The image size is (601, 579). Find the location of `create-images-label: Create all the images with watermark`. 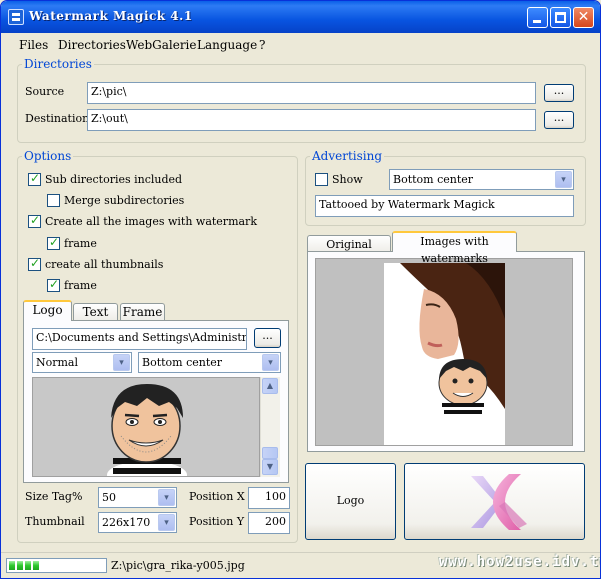

create-images-label: Create all the images with watermark is located at coordinates (151, 221).